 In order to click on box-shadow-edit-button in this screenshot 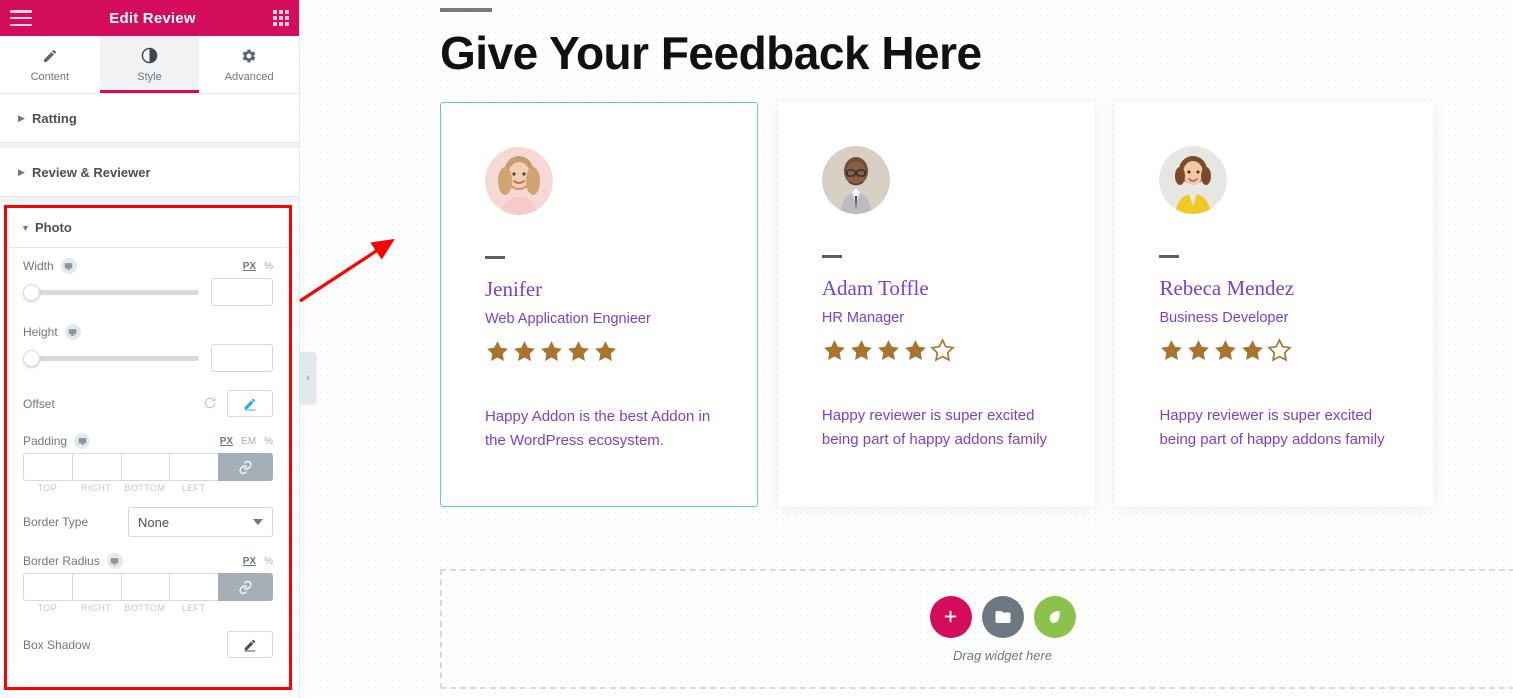, I will do `click(250, 644)`.